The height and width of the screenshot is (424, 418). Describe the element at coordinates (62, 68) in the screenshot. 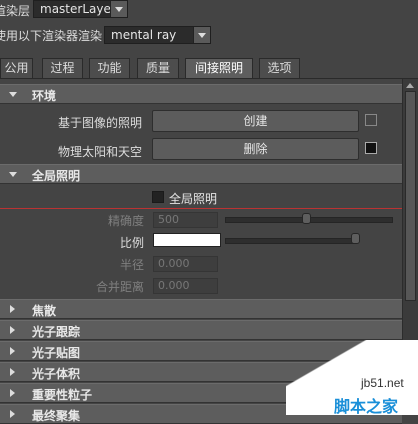

I see `tab-passes: 过程` at that location.